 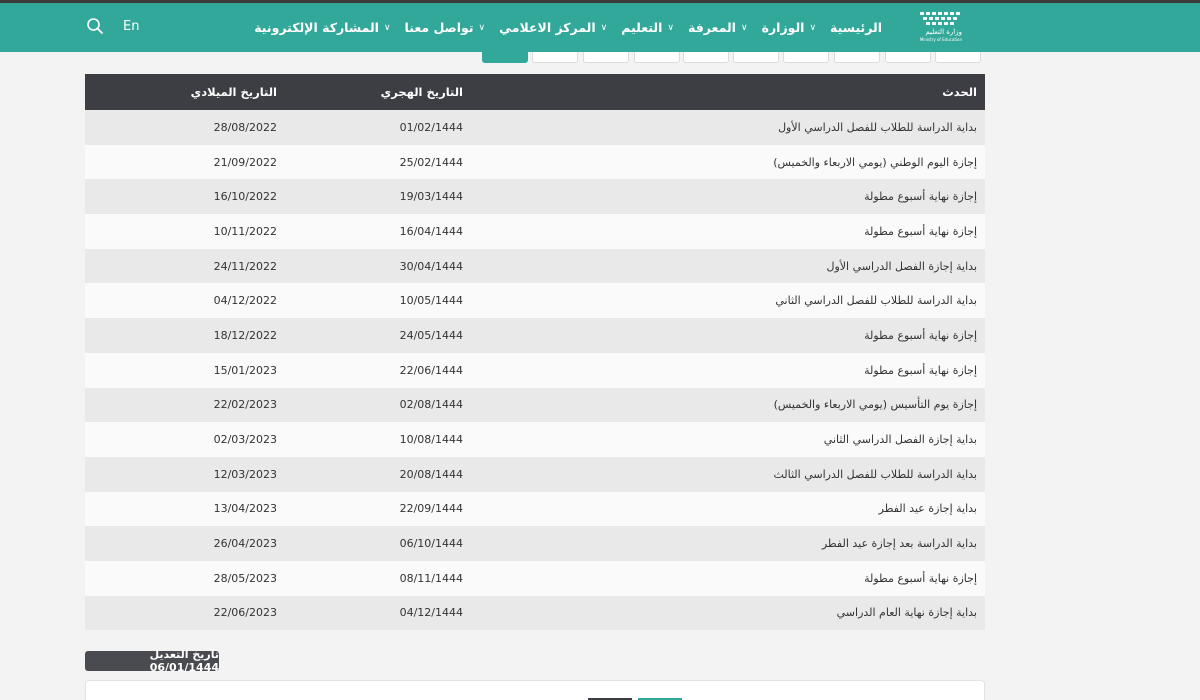 I want to click on gregorian-date-cell: 12/03/2023, so click(x=245, y=474).